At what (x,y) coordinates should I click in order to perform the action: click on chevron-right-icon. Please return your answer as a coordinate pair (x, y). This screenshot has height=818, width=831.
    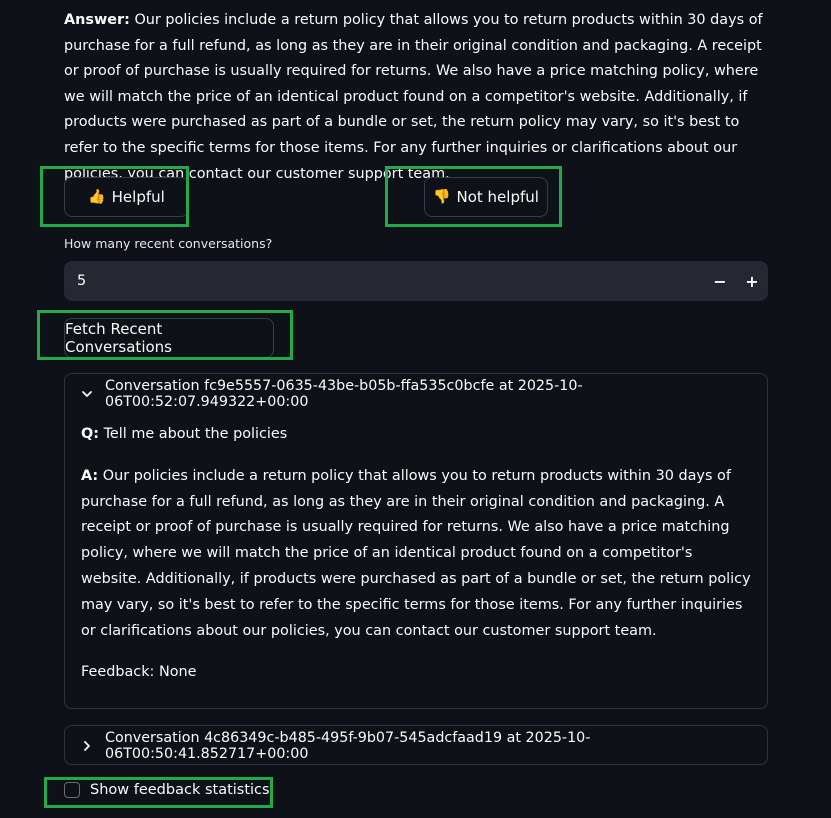
    Looking at the image, I should click on (87, 746).